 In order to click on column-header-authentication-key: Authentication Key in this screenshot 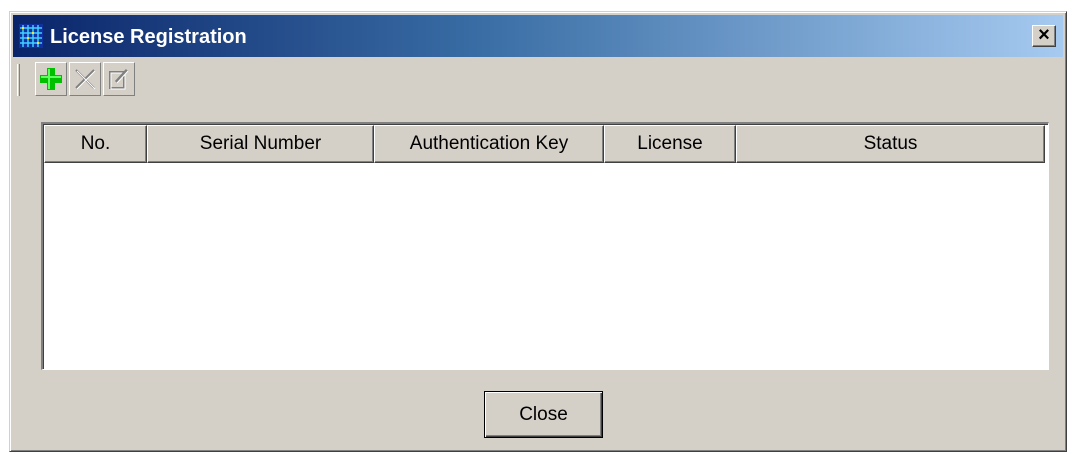, I will do `click(489, 144)`.